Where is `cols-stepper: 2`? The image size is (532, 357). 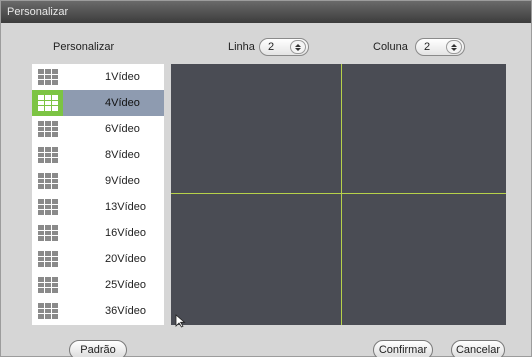
cols-stepper: 2 is located at coordinates (440, 47).